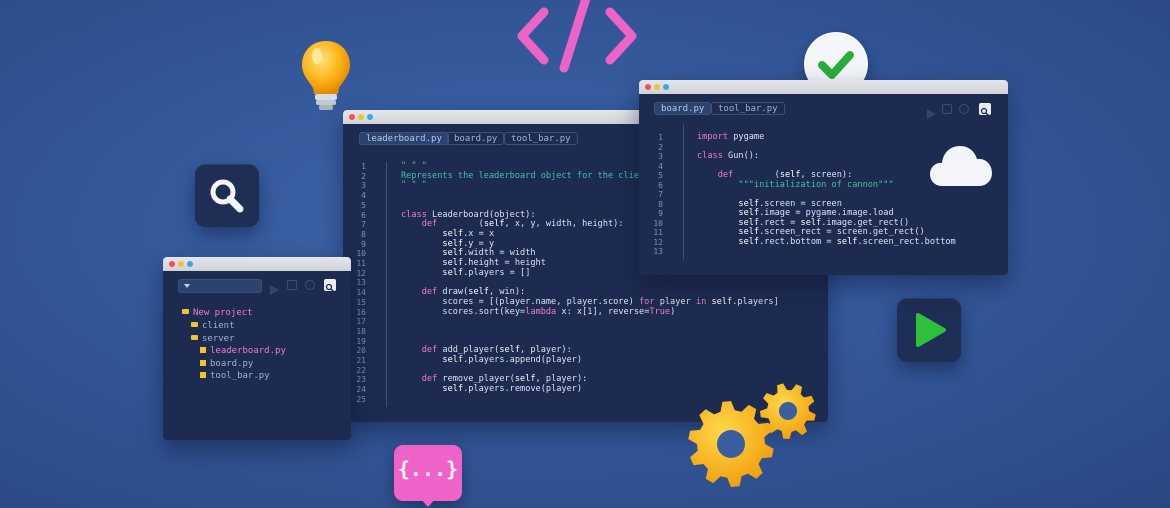 Image resolution: width=1170 pixels, height=508 pixels. Describe the element at coordinates (404, 138) in the screenshot. I see `tab-leaderboard: leaderboard.py` at that location.